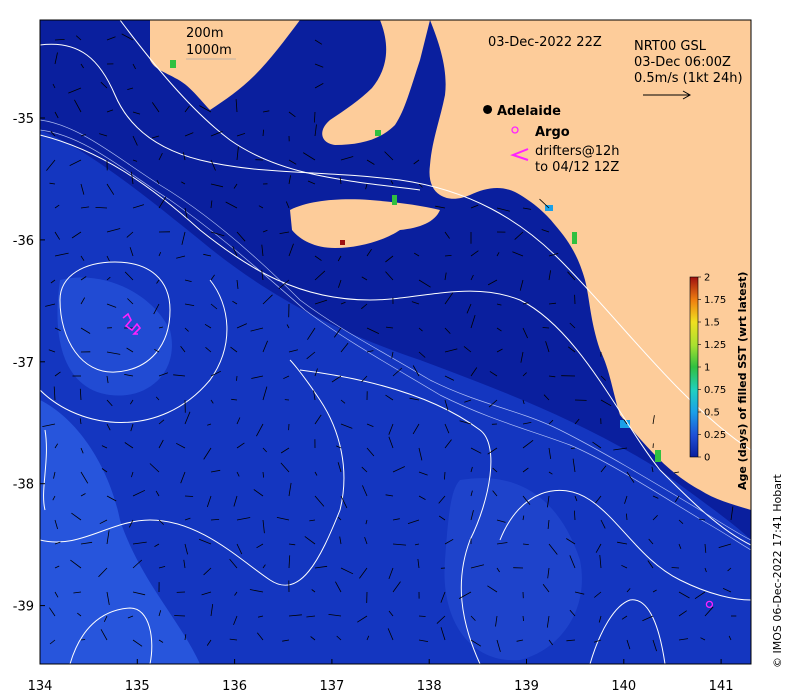 The height and width of the screenshot is (700, 792). I want to click on drifter-legend-line2: to 04/12 12Z, so click(577, 167).